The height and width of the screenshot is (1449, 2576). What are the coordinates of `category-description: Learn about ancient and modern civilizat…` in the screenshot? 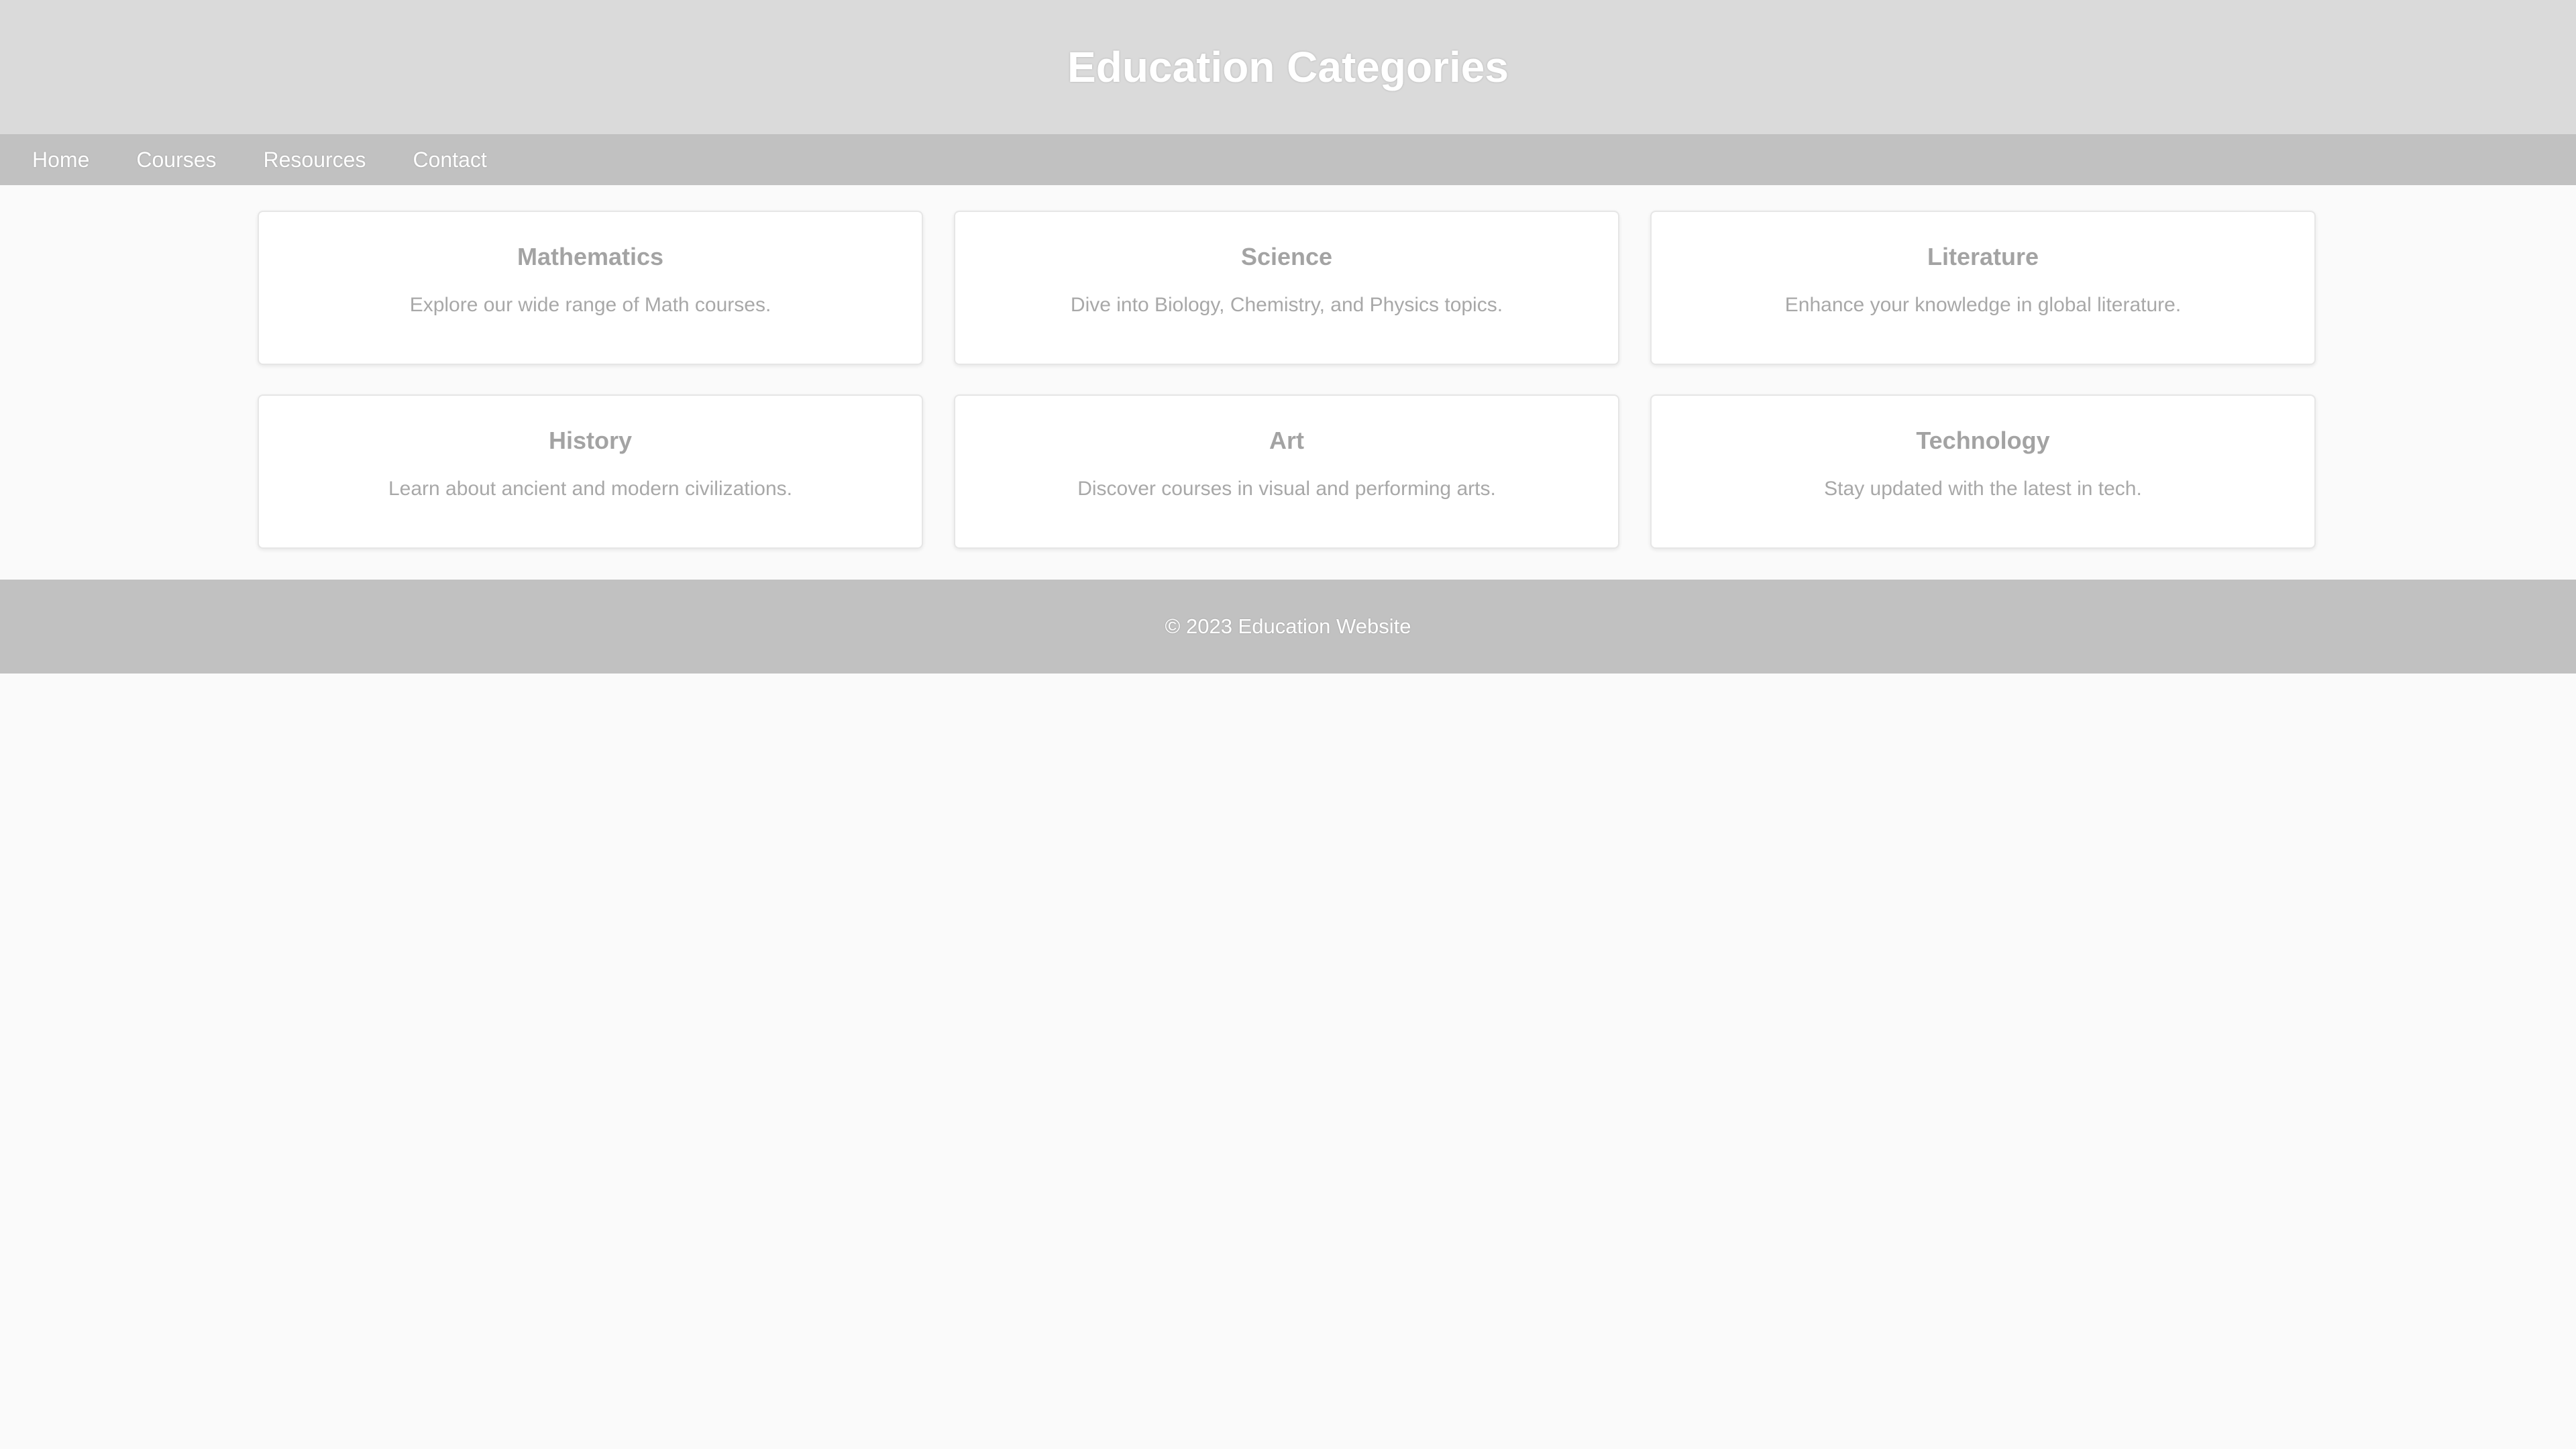 It's located at (590, 489).